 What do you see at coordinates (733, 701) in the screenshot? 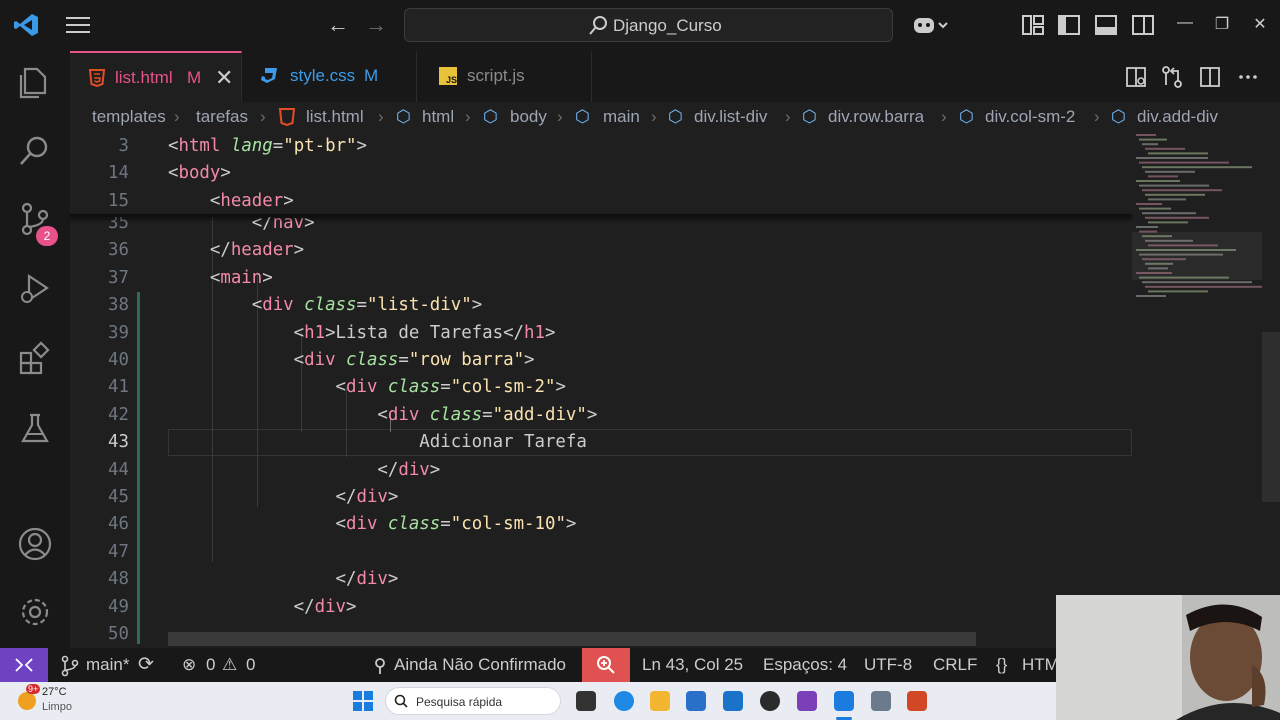
I see `outlook-icon` at bounding box center [733, 701].